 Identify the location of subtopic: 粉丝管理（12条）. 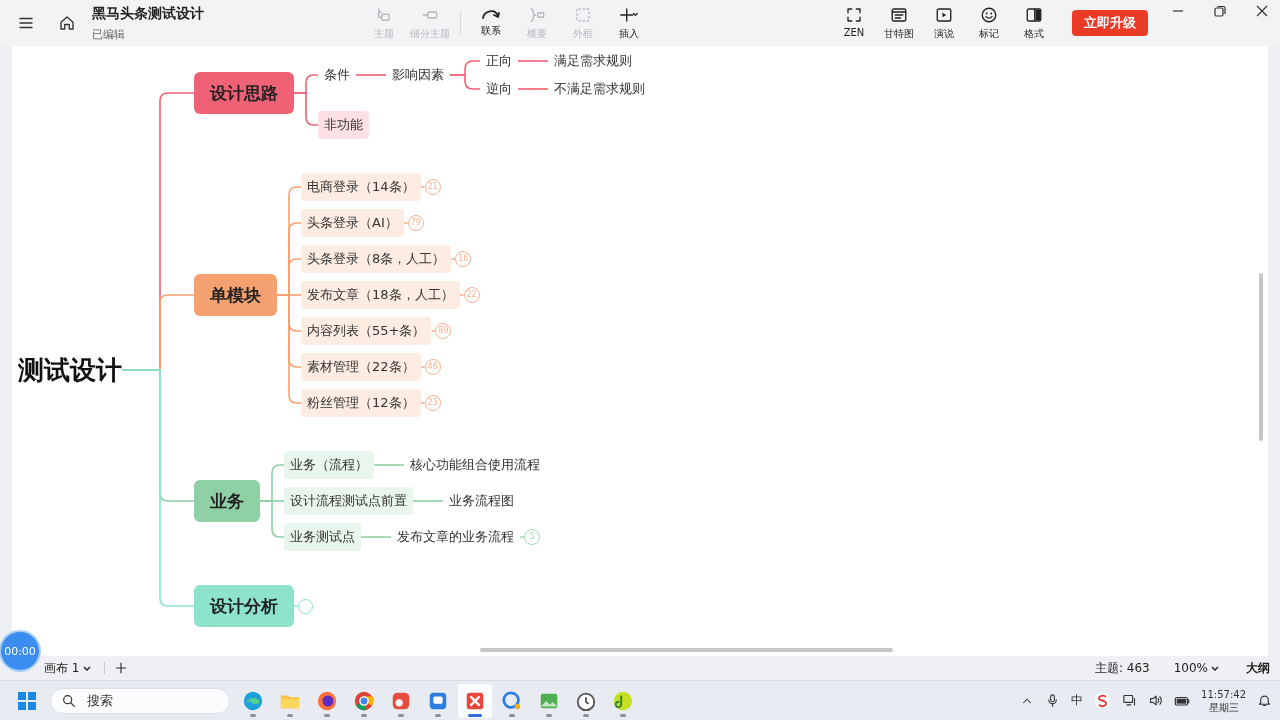
(361, 403).